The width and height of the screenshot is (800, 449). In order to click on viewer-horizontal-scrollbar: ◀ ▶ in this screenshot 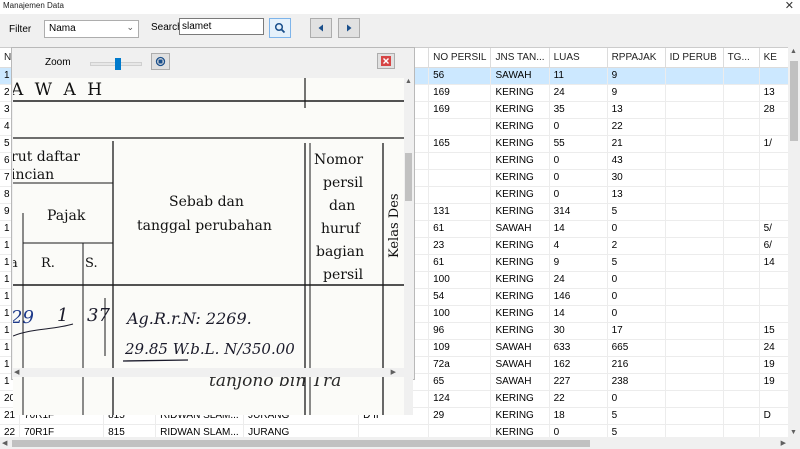, I will do `click(210, 372)`.